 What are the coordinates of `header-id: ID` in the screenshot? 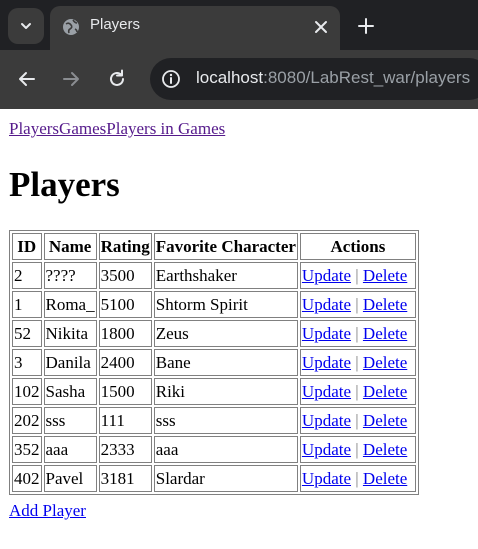 It's located at (27, 246).